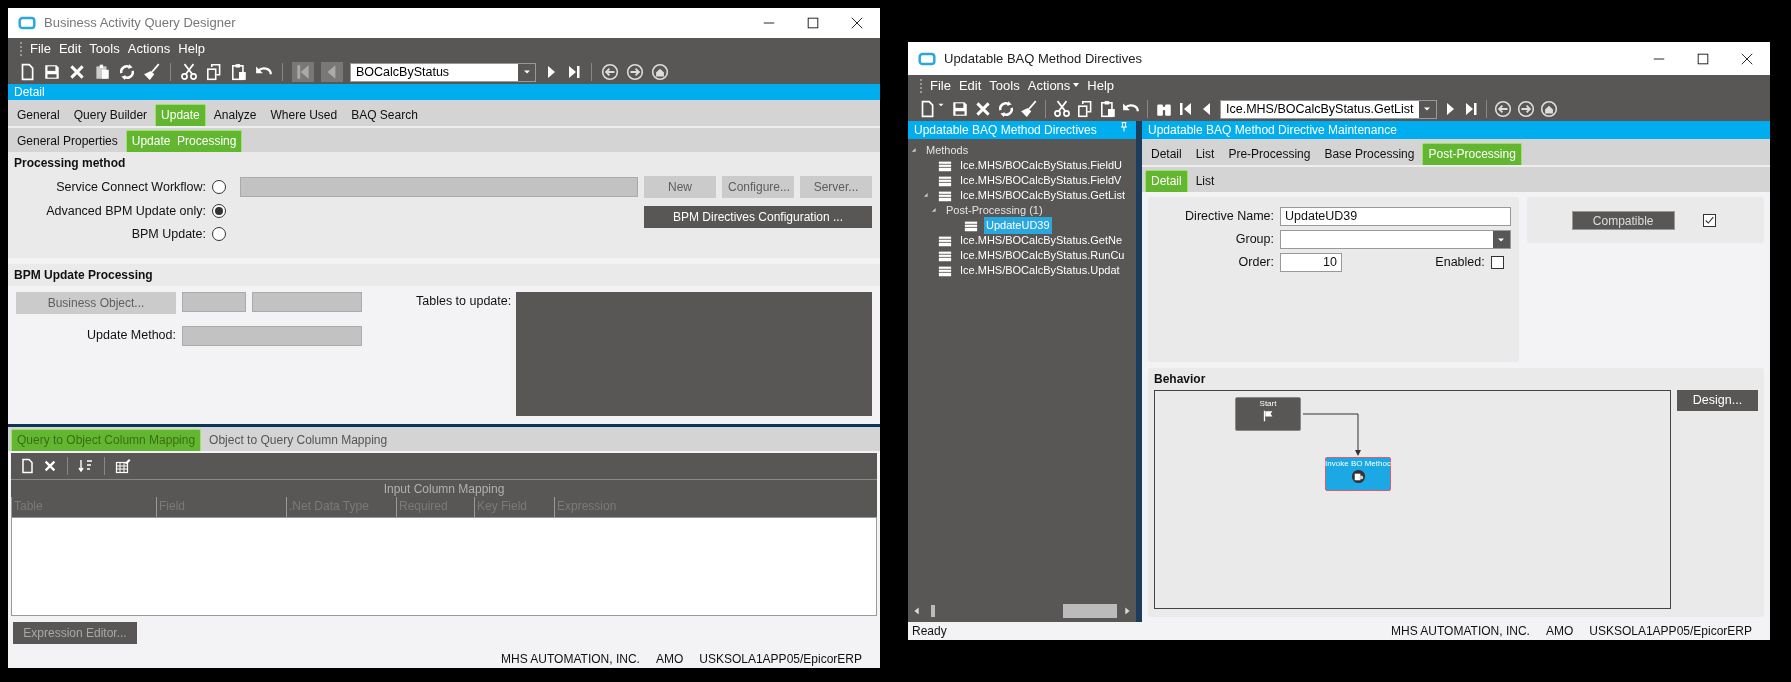  Describe the element at coordinates (1623, 220) in the screenshot. I see `compatible-button: Compatible` at that location.